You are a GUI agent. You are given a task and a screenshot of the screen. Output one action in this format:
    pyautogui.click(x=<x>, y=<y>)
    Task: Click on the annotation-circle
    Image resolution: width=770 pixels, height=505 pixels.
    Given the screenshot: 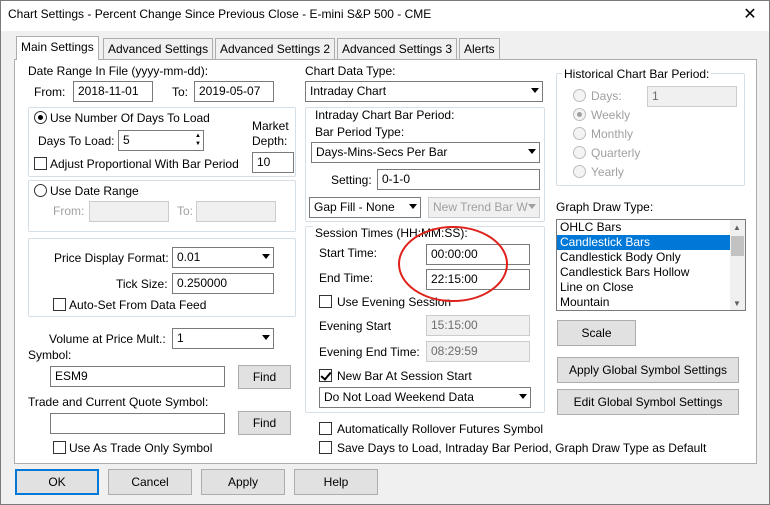 What is the action you would take?
    pyautogui.click(x=453, y=264)
    